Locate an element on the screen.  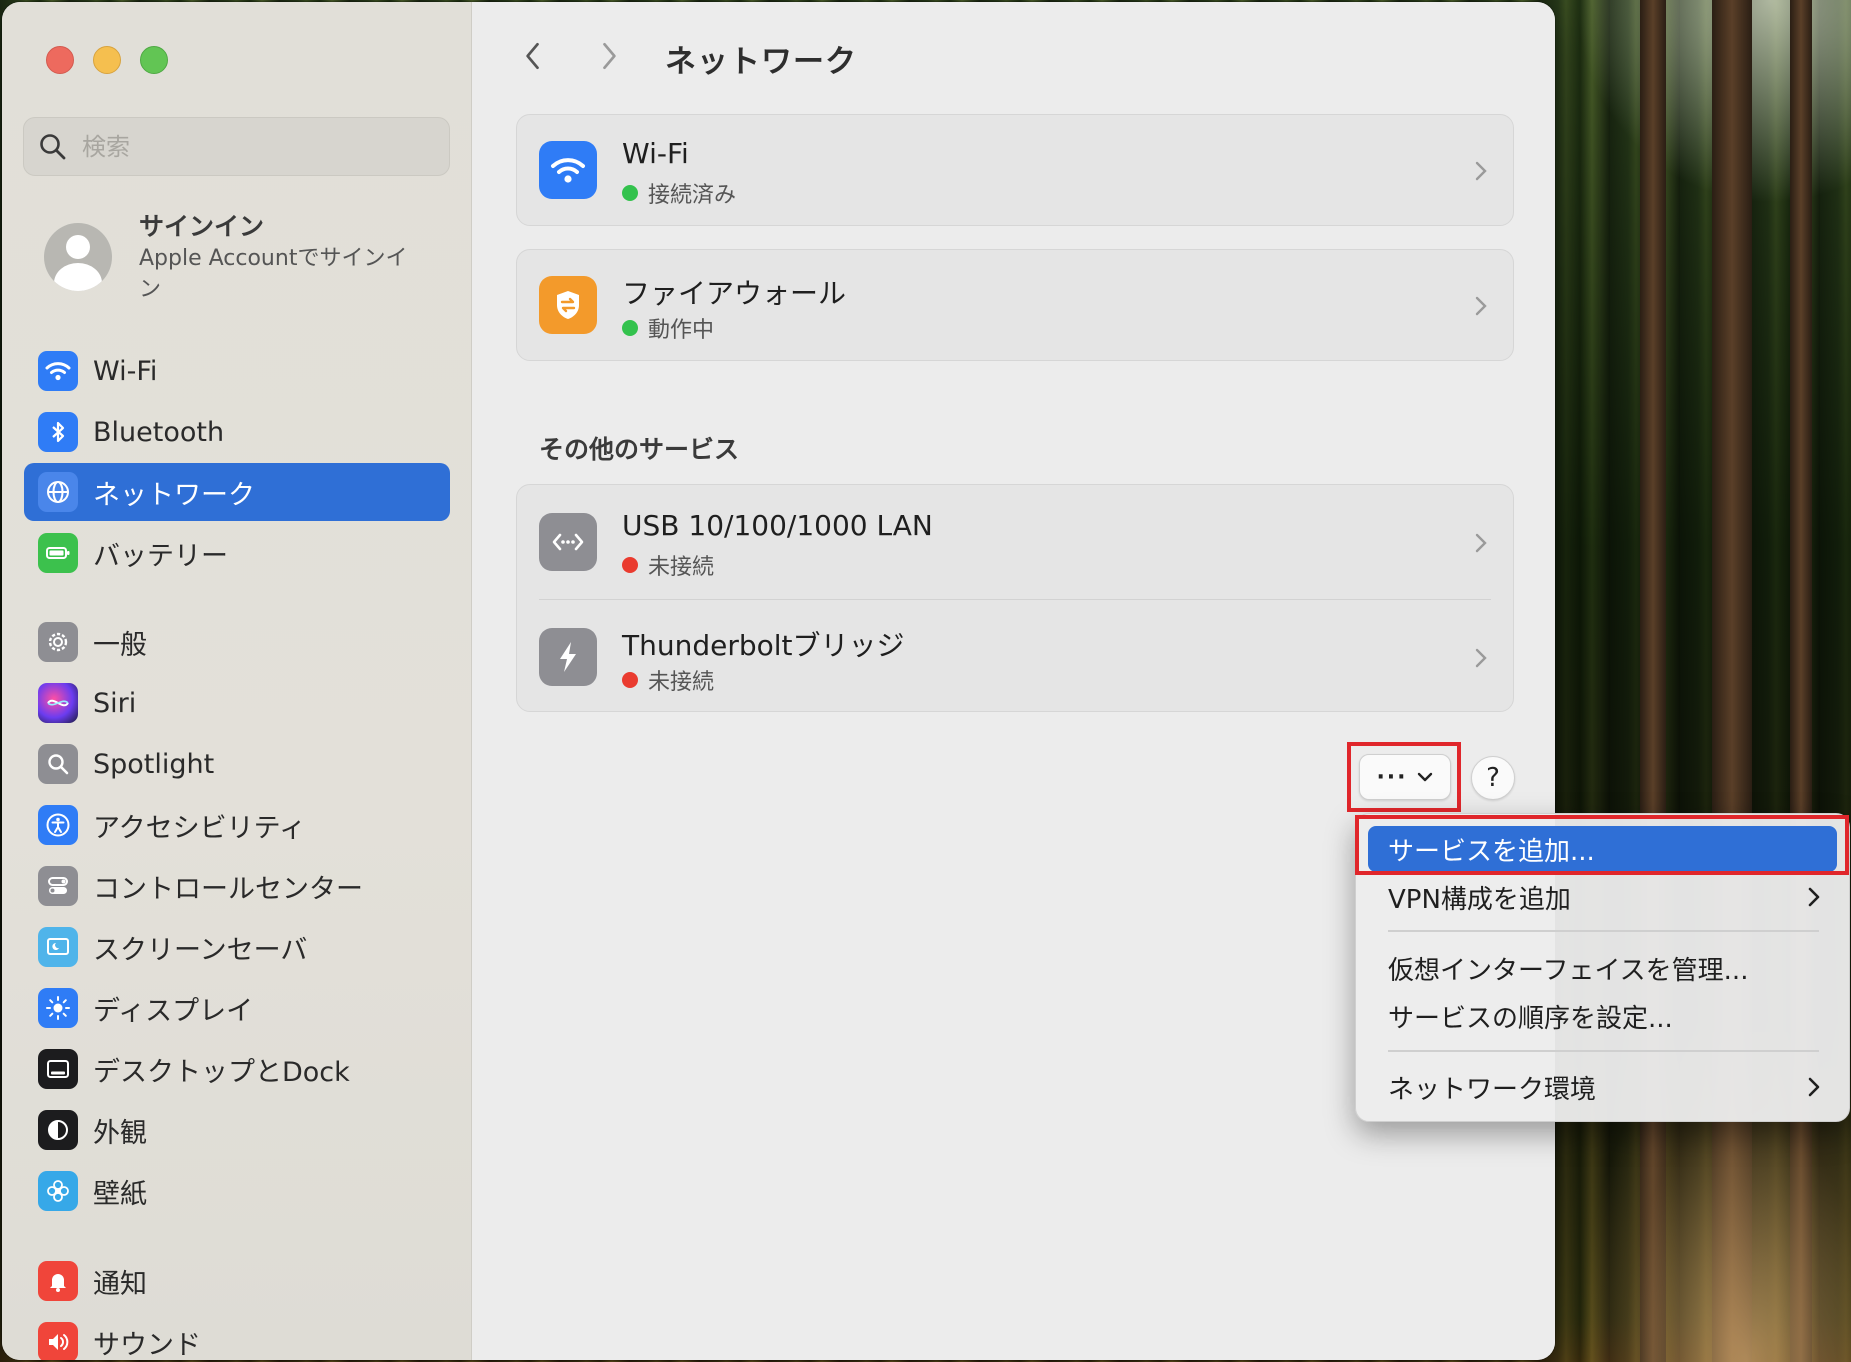
wifi-service-card: Wi-Fi 接続済み is located at coordinates (1015, 170).